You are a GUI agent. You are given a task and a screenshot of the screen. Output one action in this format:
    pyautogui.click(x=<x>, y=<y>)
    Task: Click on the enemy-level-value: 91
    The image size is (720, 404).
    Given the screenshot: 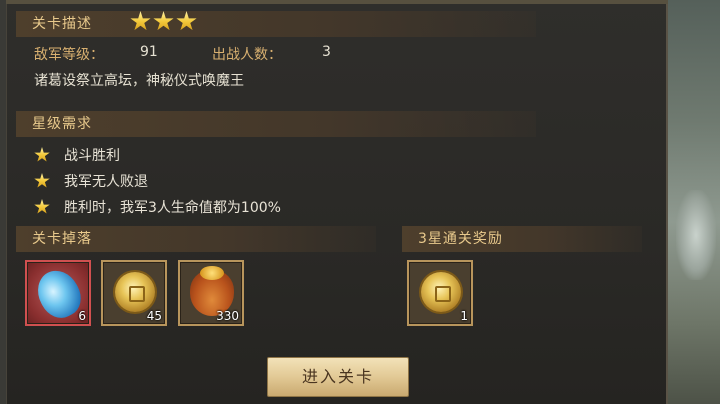 What is the action you would take?
    pyautogui.click(x=149, y=52)
    